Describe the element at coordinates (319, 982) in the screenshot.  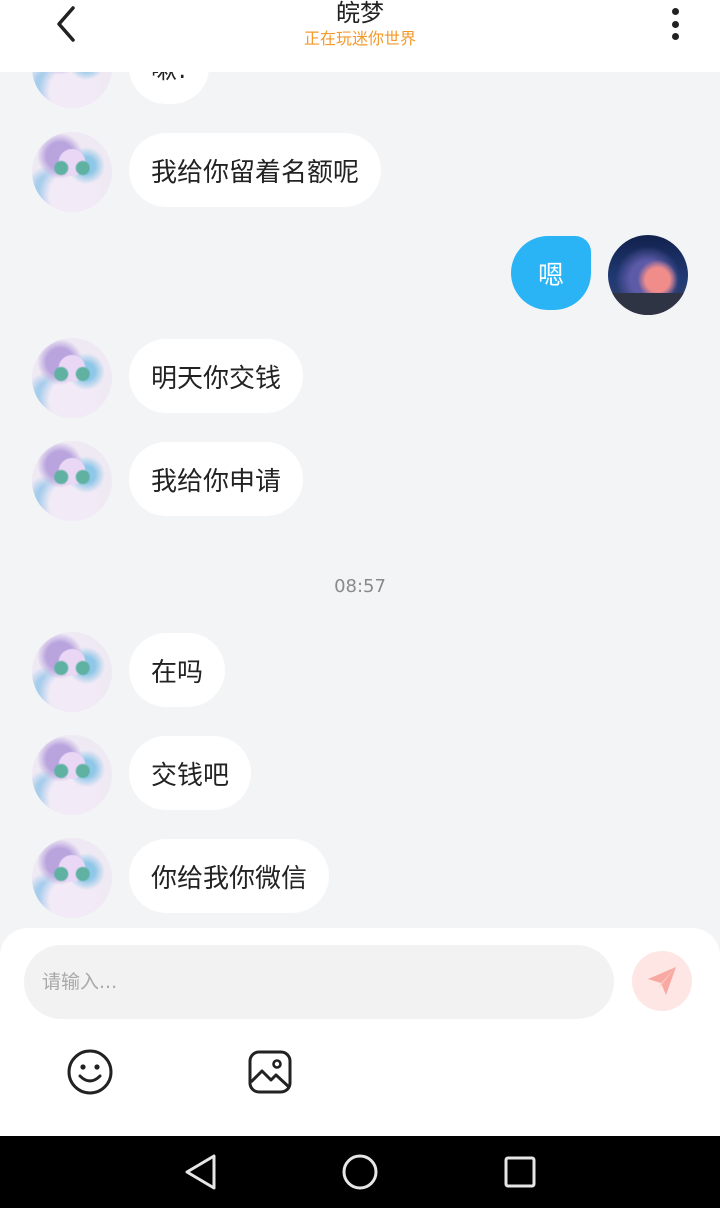
I see `message-input` at that location.